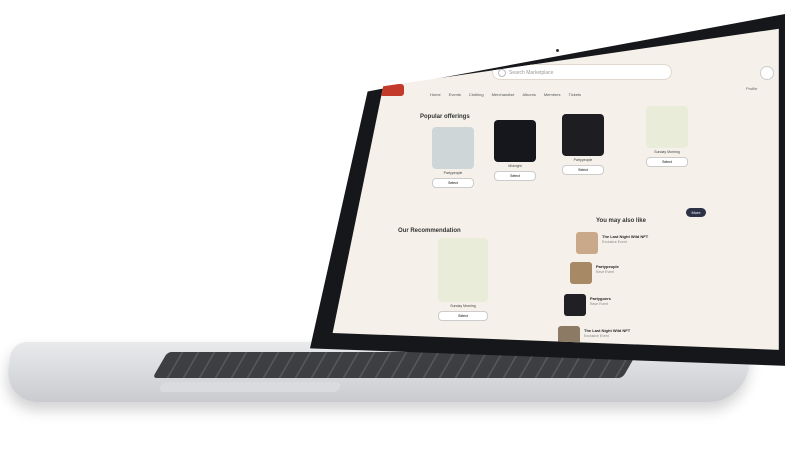 This screenshot has height=450, width=785. I want to click on list-item: The Last Night Wild NFT Exclusive Event, so click(621, 244).